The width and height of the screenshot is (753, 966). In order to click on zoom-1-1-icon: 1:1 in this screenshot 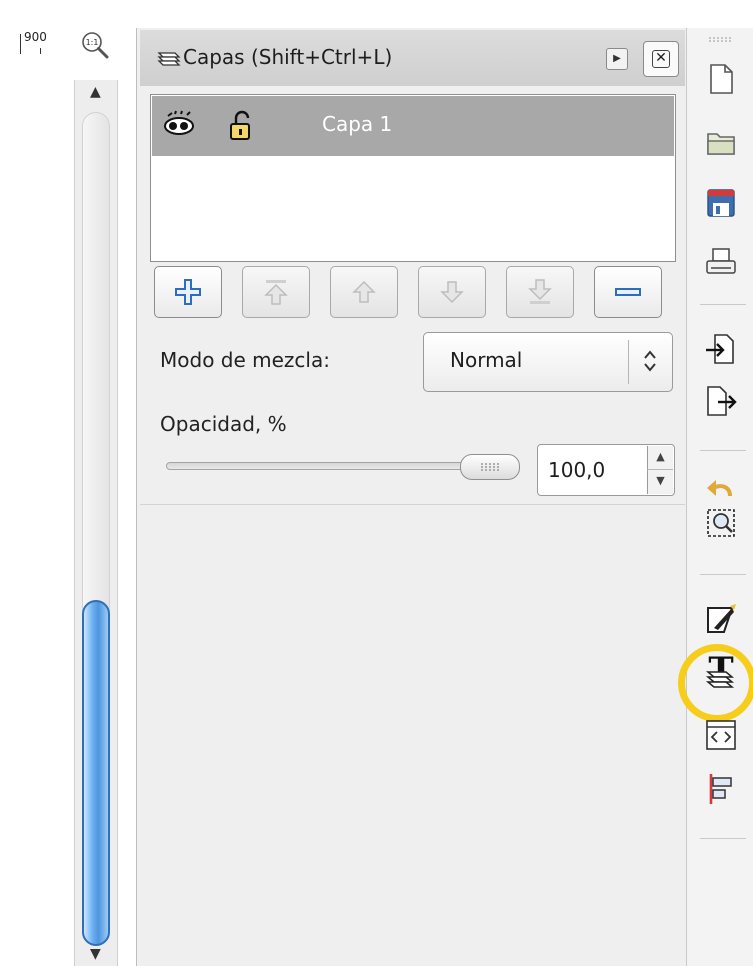, I will do `click(95, 45)`.